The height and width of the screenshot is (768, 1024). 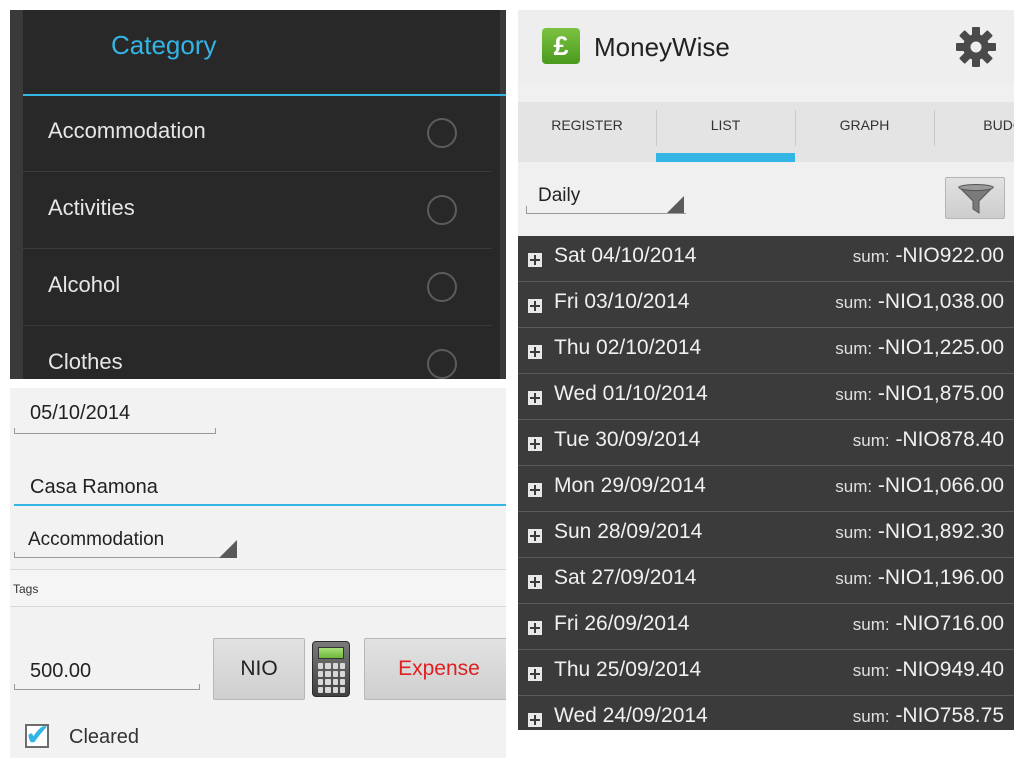 I want to click on row-date: Sat 27/09/2014, so click(x=625, y=577).